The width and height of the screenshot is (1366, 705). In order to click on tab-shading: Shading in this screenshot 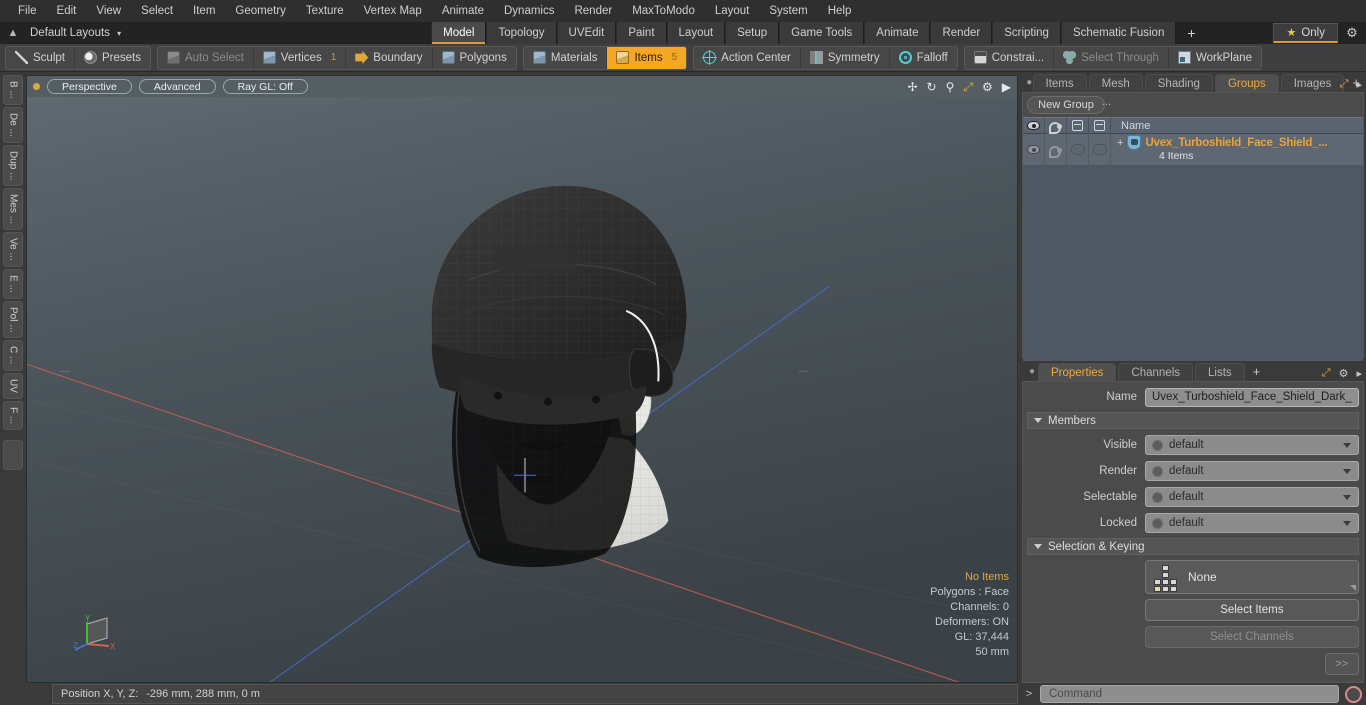, I will do `click(1178, 83)`.